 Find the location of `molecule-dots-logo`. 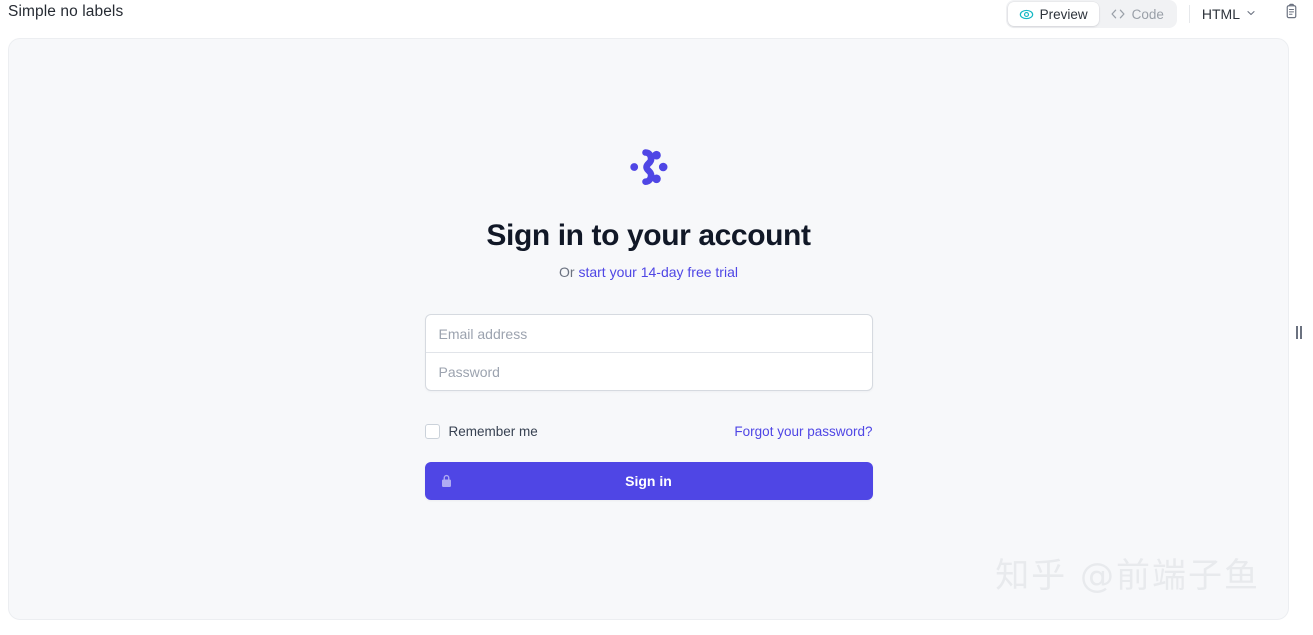

molecule-dots-logo is located at coordinates (649, 169).